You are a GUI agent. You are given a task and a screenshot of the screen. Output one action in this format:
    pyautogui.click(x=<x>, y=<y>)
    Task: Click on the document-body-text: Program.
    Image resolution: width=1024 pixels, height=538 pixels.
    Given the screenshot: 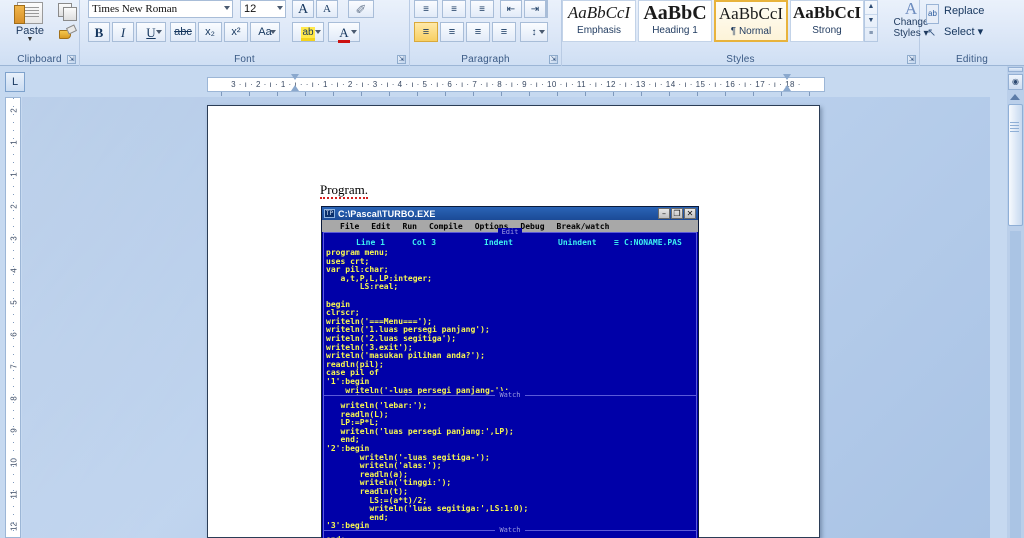 What is the action you would take?
    pyautogui.click(x=344, y=190)
    